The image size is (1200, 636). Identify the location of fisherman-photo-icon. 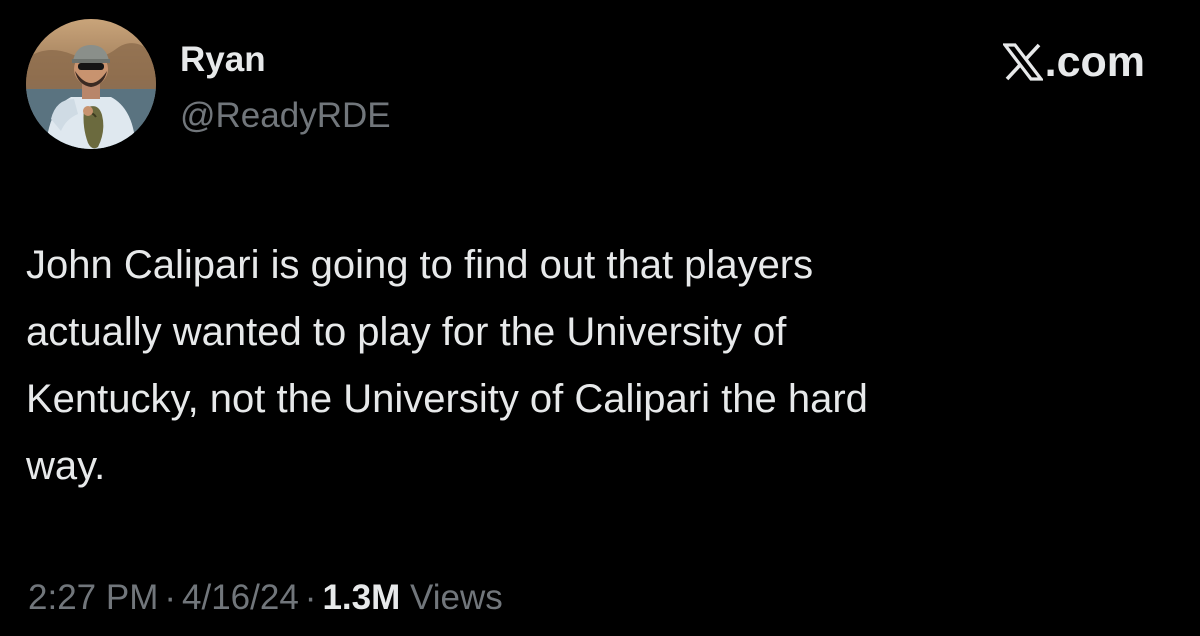
(91, 84).